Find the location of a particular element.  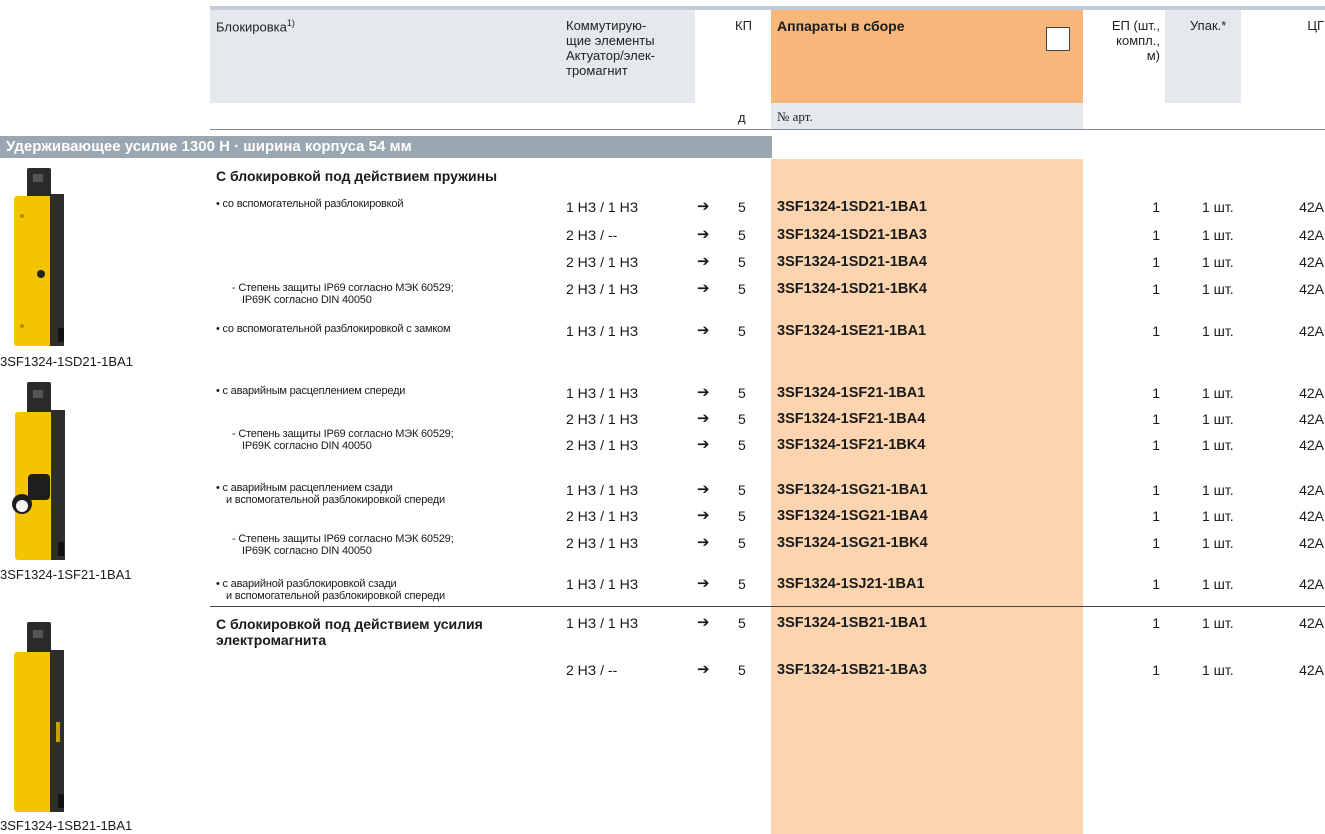

article-number: 3SF1324-1SG21-1BK4 is located at coordinates (852, 543).